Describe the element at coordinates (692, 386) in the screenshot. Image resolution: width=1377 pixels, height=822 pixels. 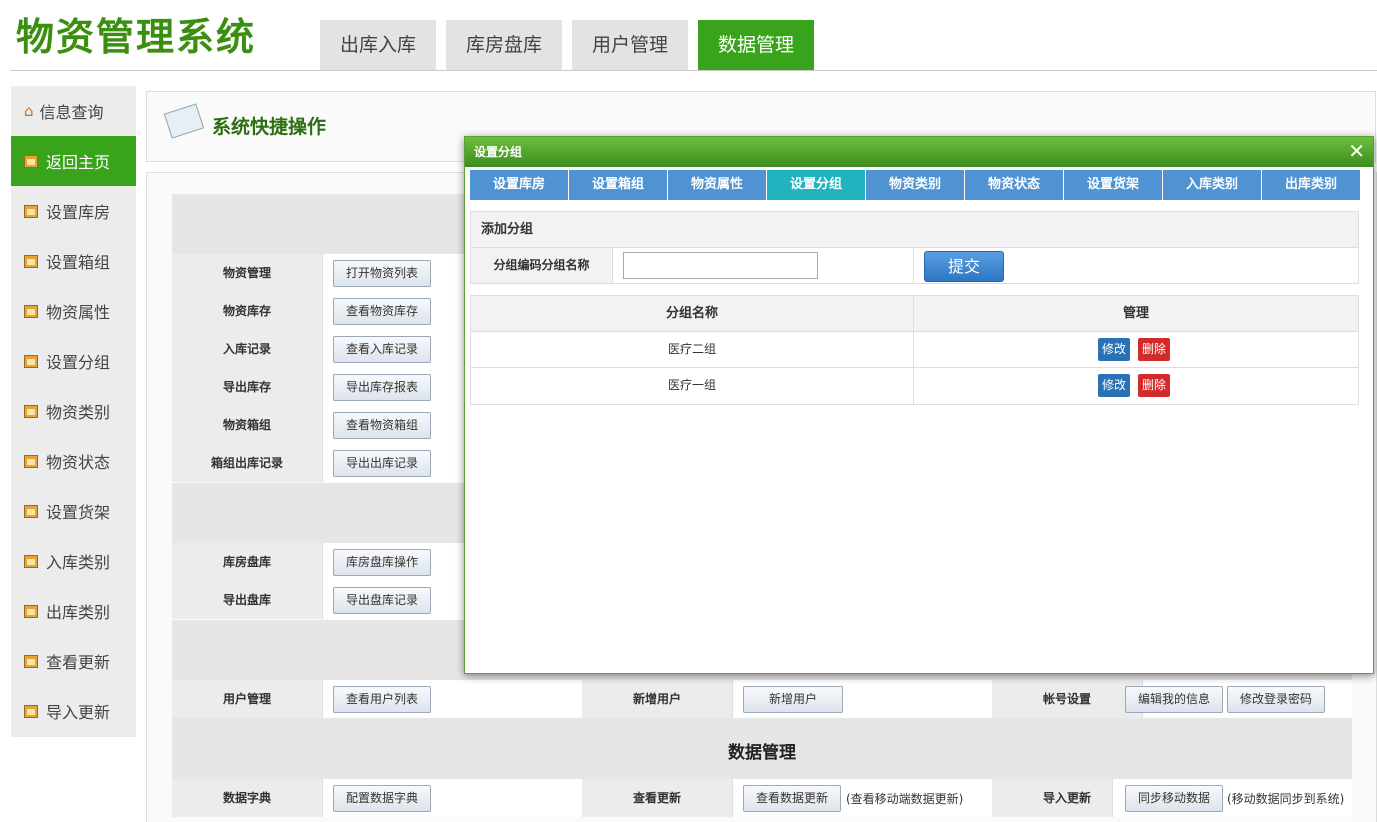
I see `group-name-cell: 医疗一组` at that location.